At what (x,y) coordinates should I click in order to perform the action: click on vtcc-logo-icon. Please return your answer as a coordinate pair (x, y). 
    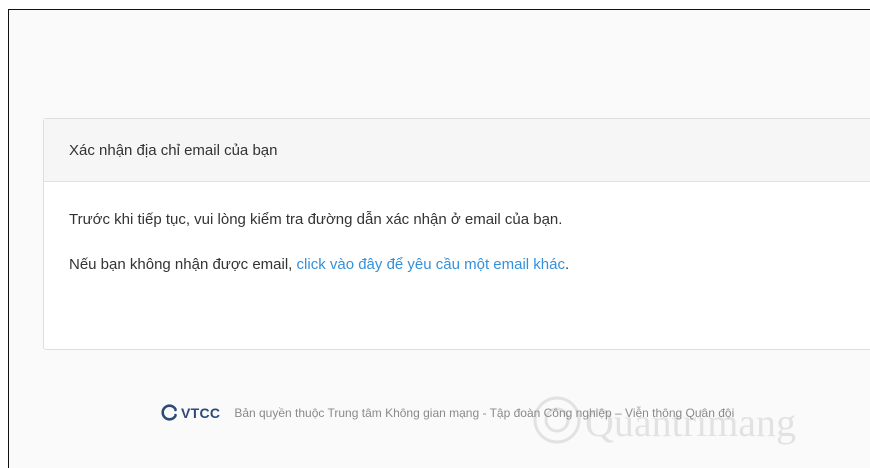
    Looking at the image, I should click on (169, 412).